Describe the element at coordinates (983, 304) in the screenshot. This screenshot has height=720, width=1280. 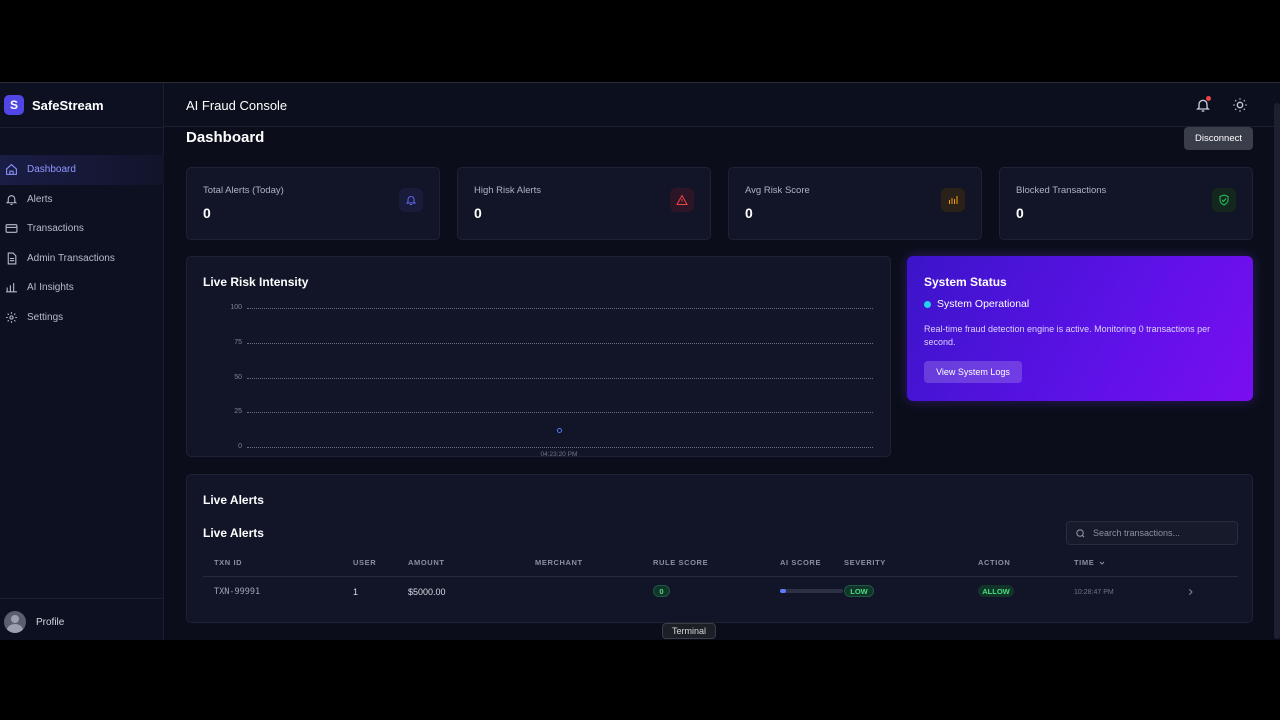
I see `system-status-text: System Operational` at that location.